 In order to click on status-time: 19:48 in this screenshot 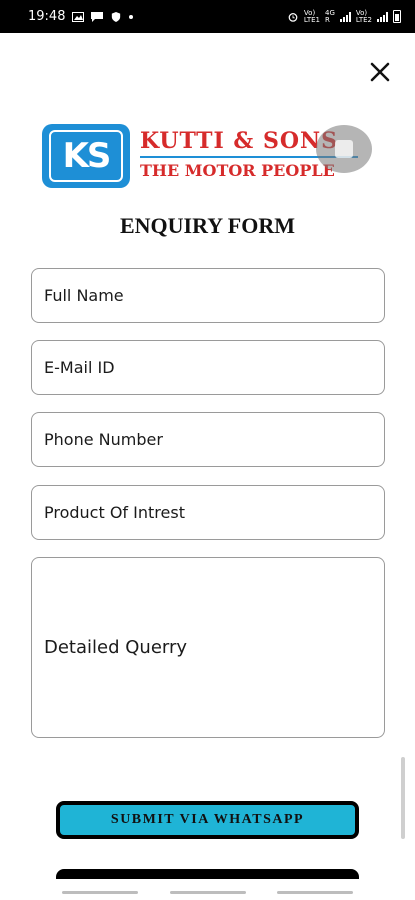, I will do `click(47, 16)`.